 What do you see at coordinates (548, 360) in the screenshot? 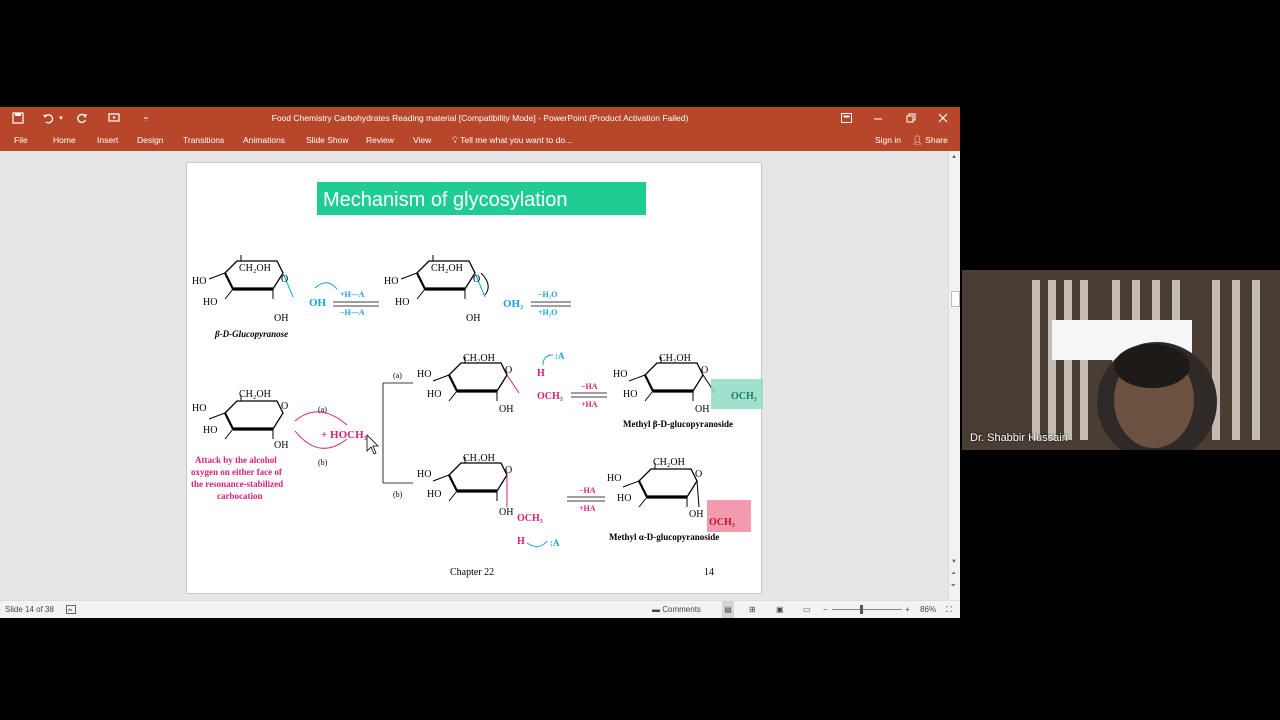
I see `arrow-curve` at bounding box center [548, 360].